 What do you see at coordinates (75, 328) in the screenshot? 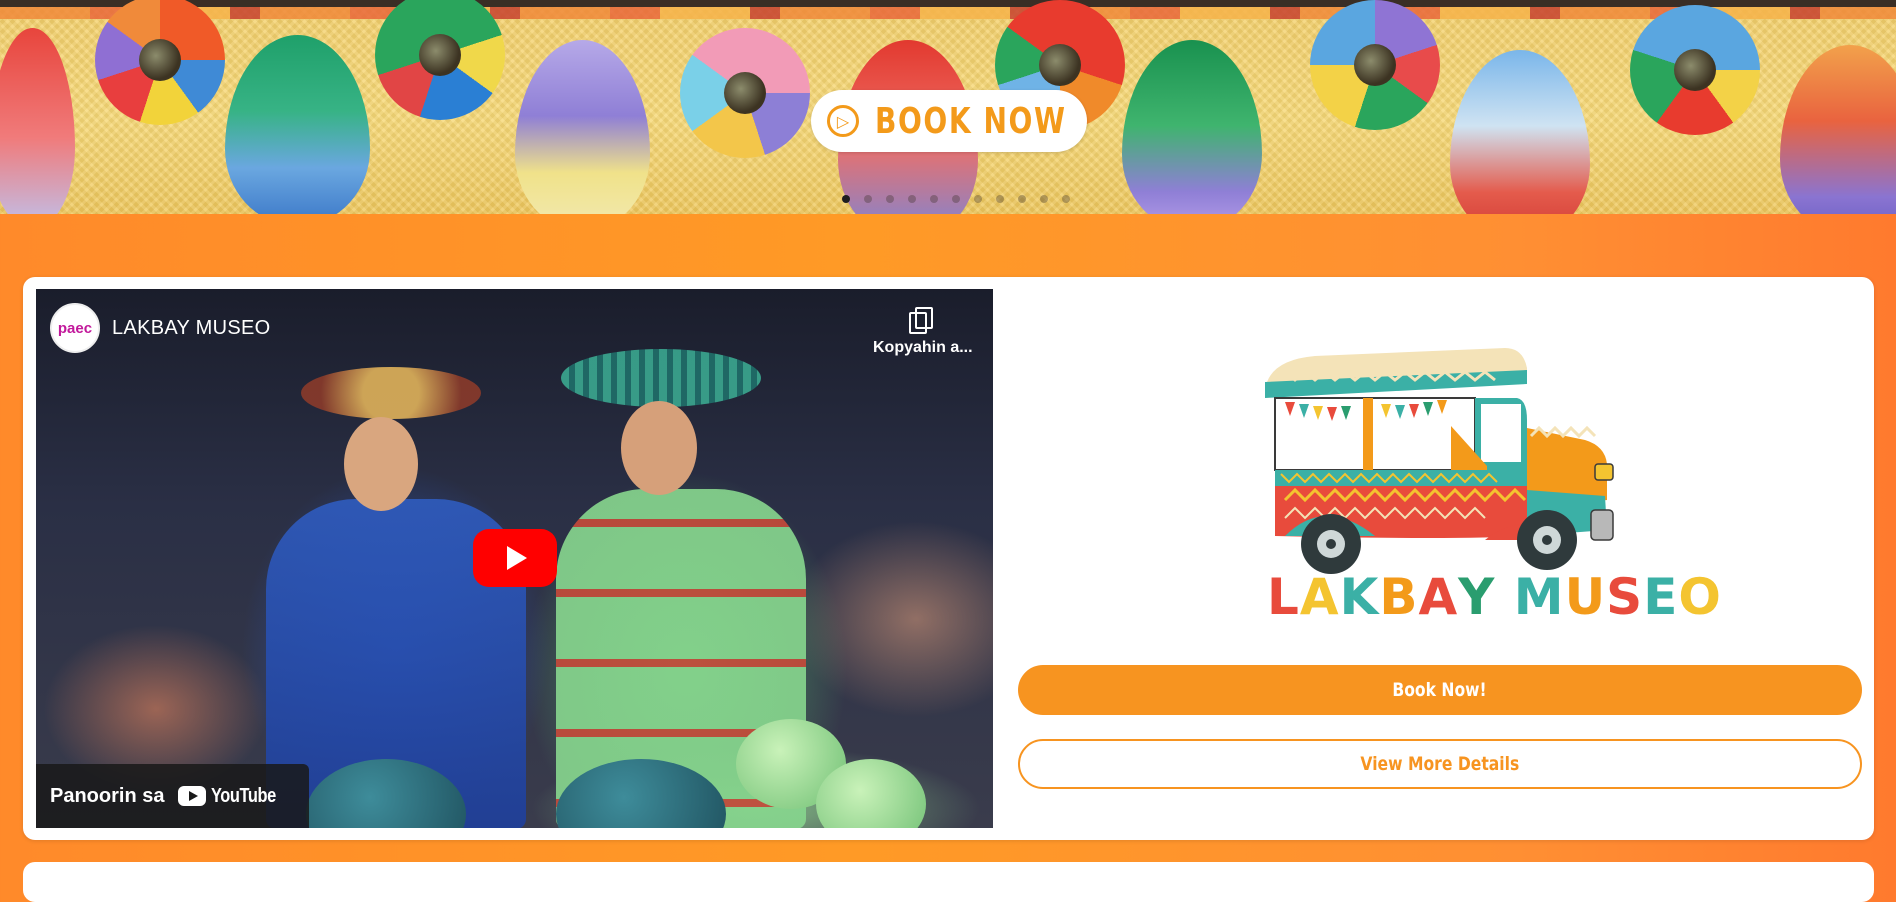
I see `channel-avatar: paec` at bounding box center [75, 328].